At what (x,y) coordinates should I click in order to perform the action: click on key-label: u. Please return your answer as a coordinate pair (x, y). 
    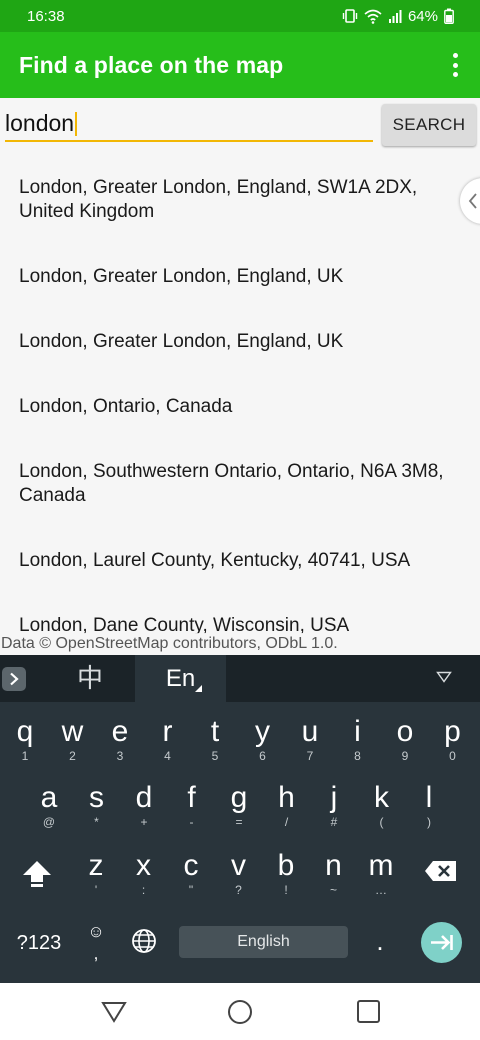
    Looking at the image, I should click on (310, 731).